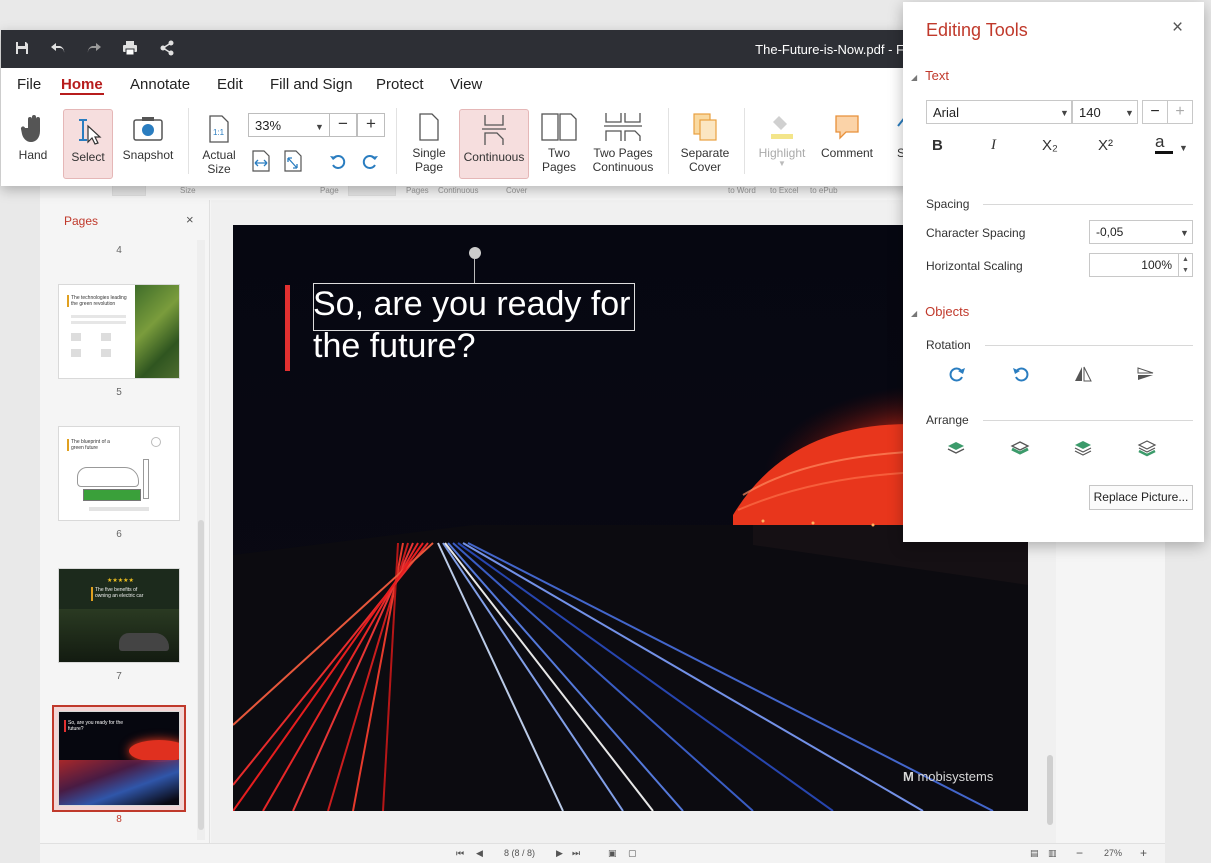  What do you see at coordinates (58, 49) in the screenshot?
I see `undo-icon` at bounding box center [58, 49].